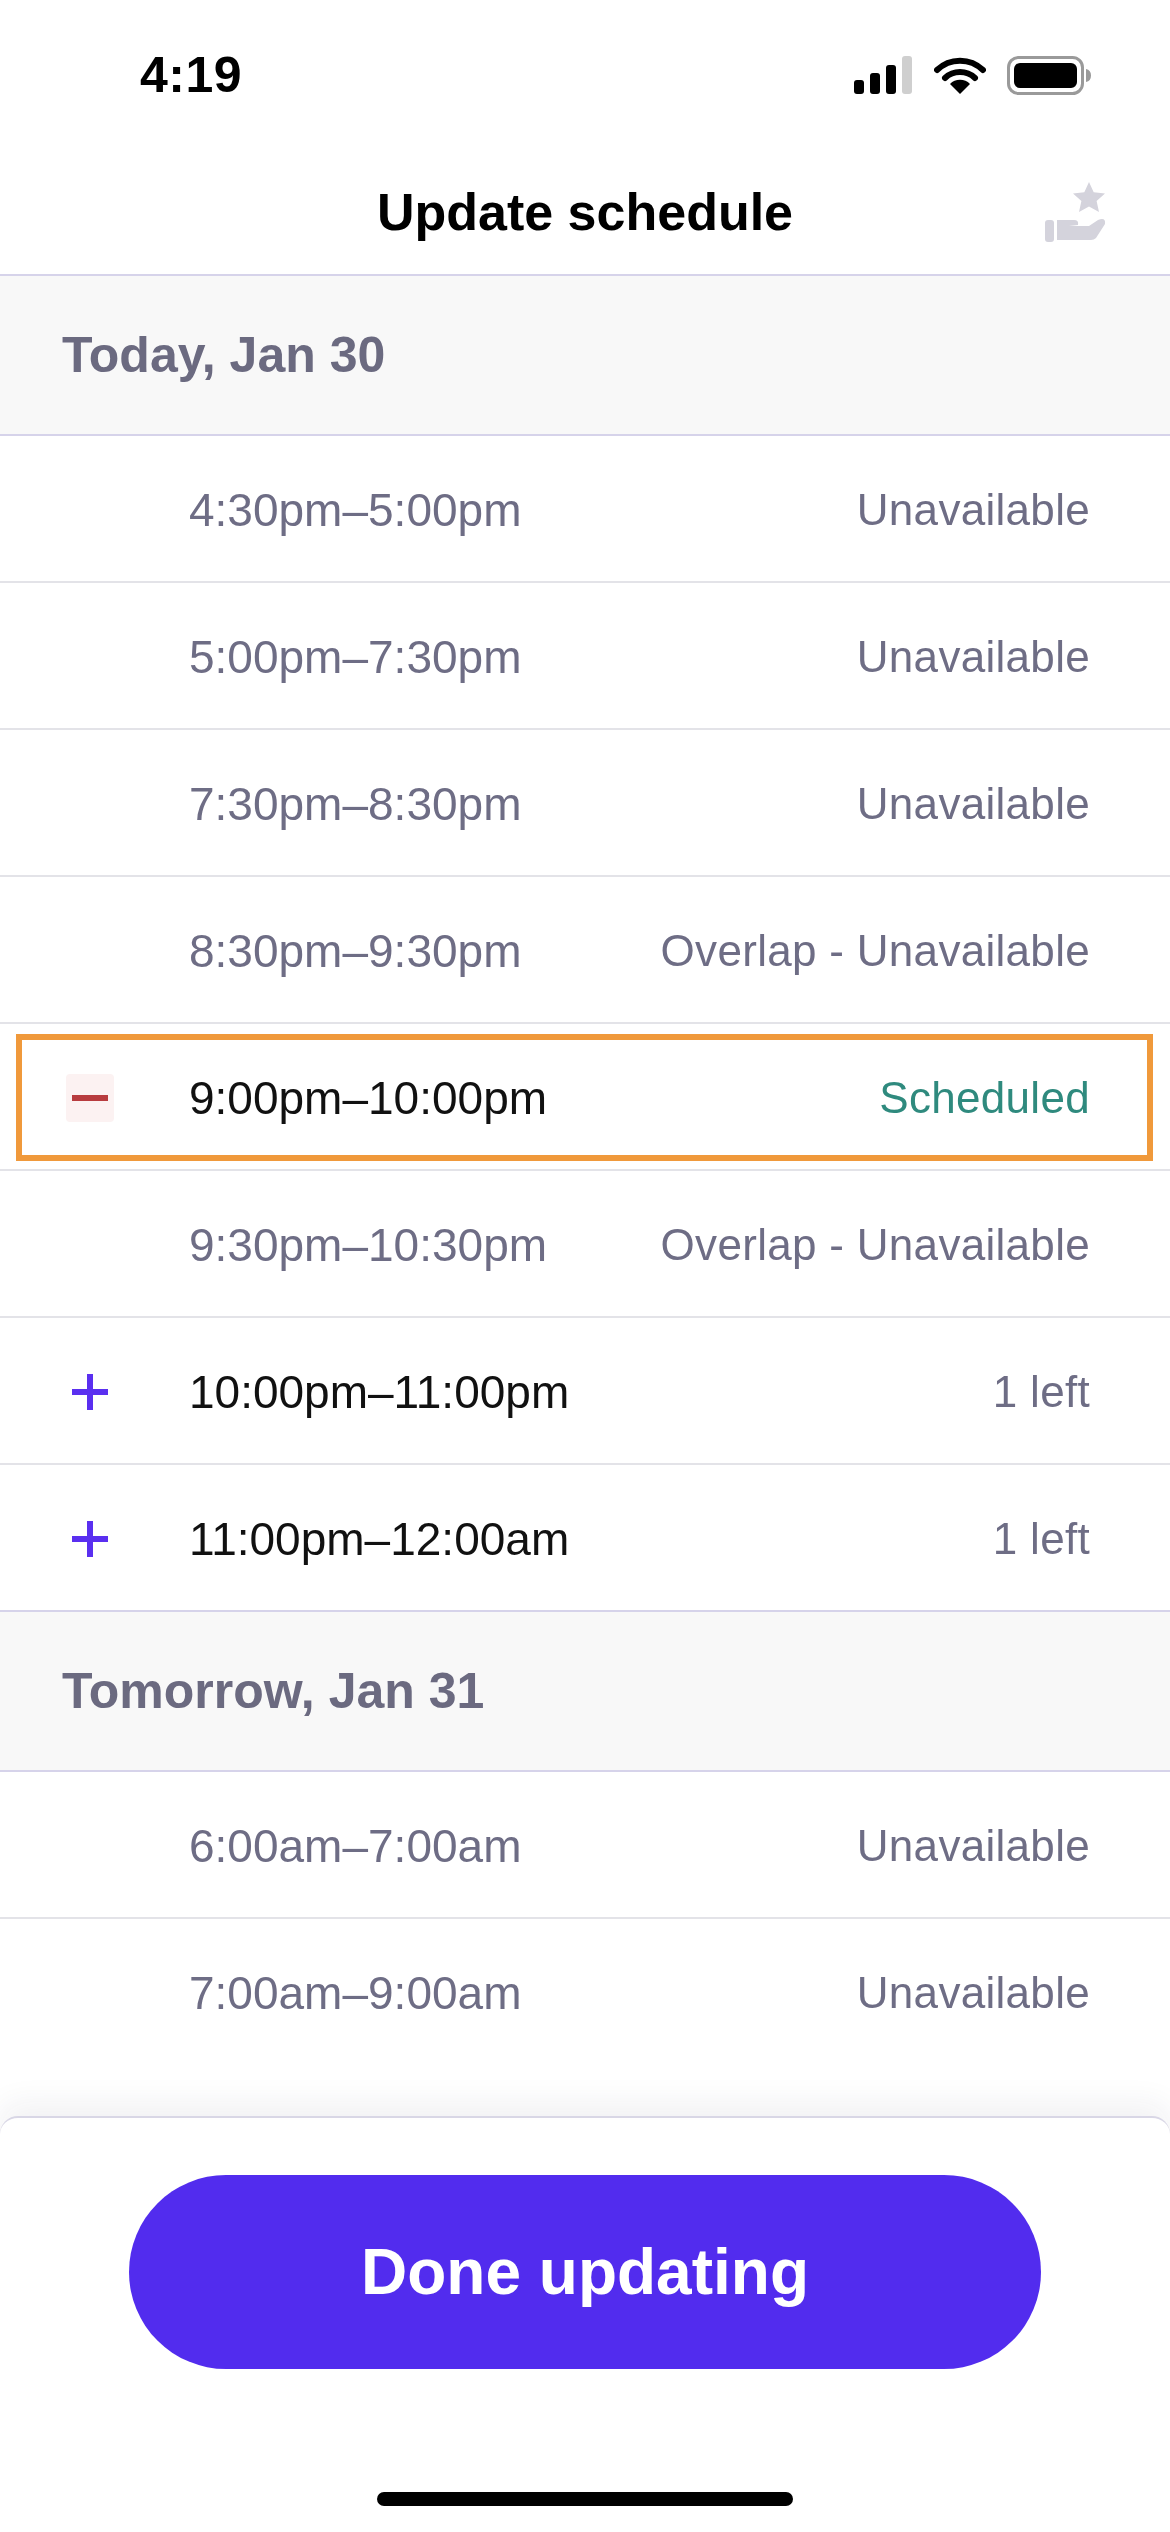 The image size is (1170, 2532). Describe the element at coordinates (355, 803) in the screenshot. I see `slot-time: 7:30pm–8:30pm` at that location.